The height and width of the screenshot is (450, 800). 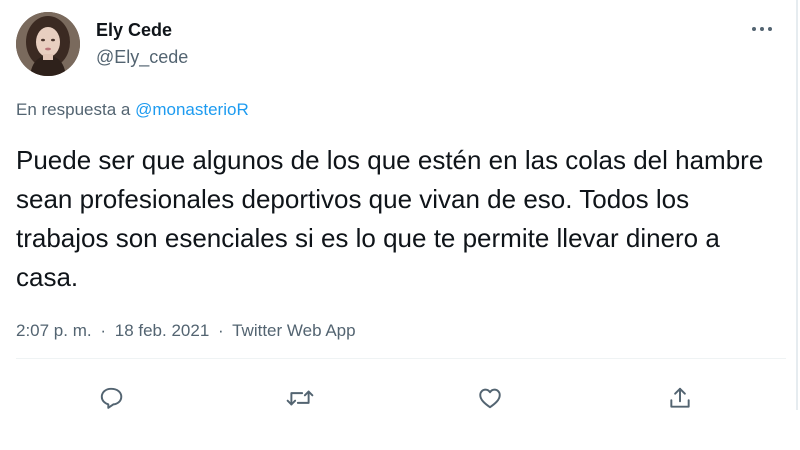 I want to click on avatar, so click(x=48, y=44).